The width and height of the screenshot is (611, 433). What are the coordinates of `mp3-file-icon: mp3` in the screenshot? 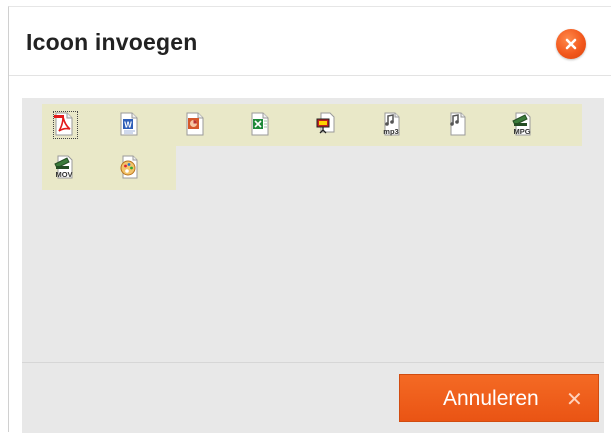 It's located at (391, 124).